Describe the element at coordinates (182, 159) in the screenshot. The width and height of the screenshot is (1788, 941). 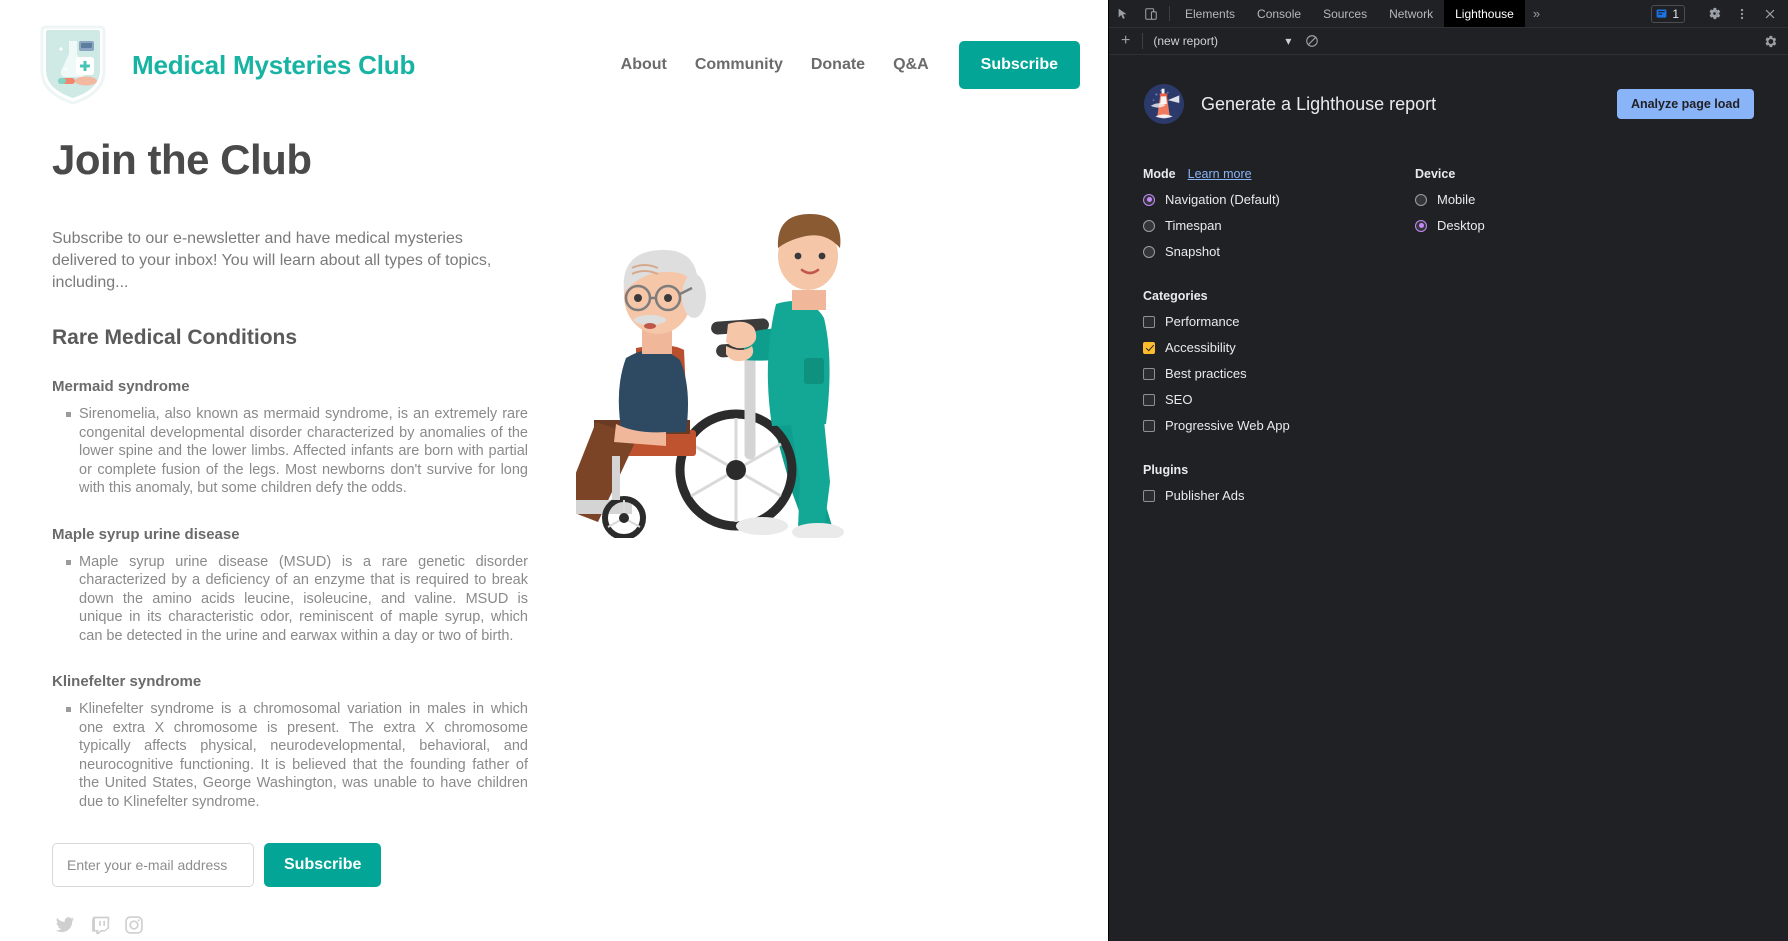
I see `page-title: Join the Club` at that location.